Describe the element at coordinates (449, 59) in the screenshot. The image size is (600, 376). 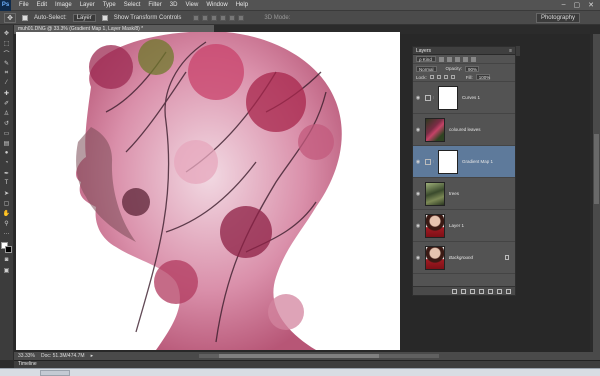
I see `filter-adjustment-icon` at that location.